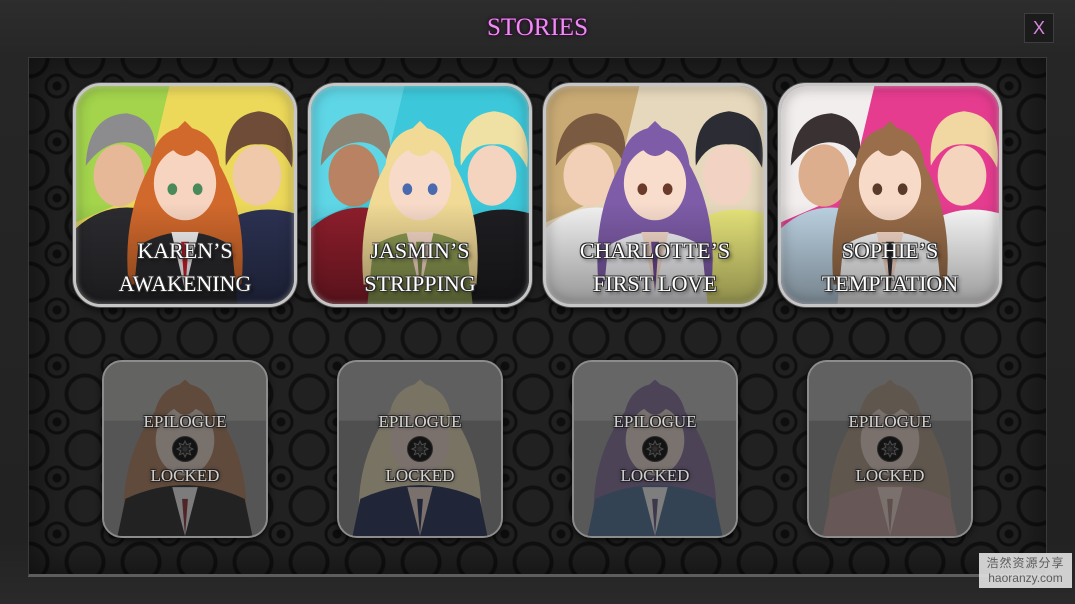  I want to click on header-bar: STORIES X, so click(537, 28).